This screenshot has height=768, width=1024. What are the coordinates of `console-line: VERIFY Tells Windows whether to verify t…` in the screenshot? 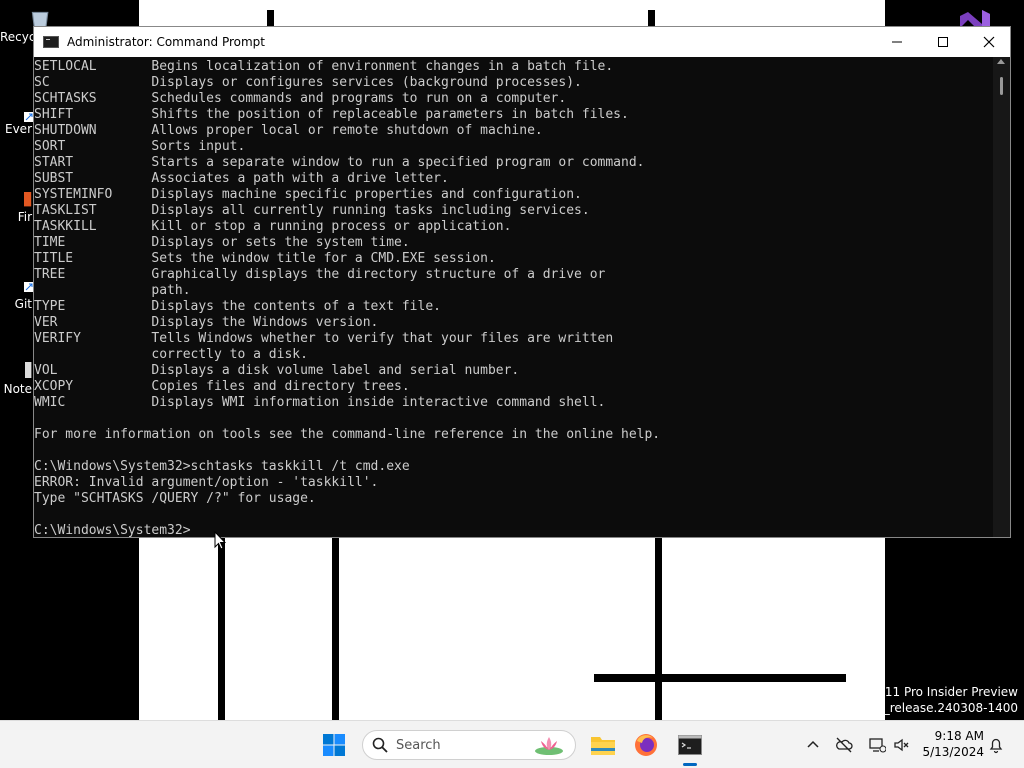 It's located at (324, 338).